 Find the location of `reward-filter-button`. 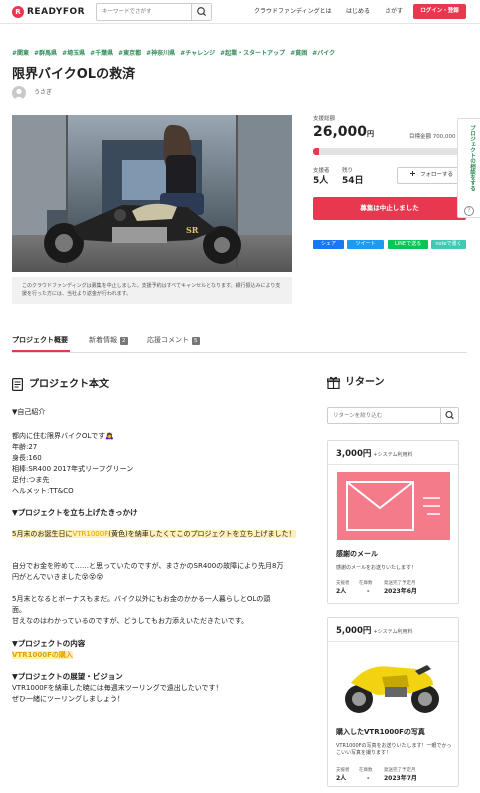

reward-filter-button is located at coordinates (449, 415).